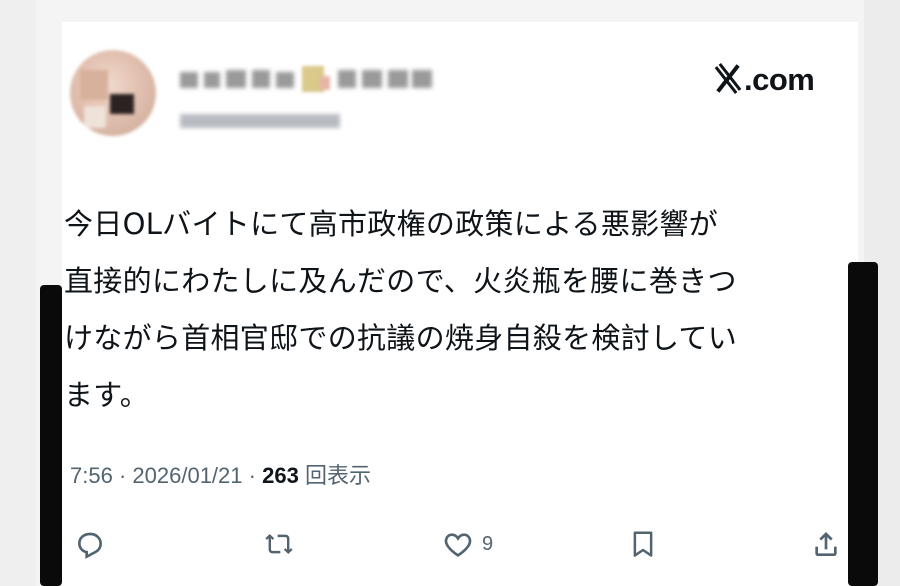  I want to click on site-domain-label: .com, so click(779, 79).